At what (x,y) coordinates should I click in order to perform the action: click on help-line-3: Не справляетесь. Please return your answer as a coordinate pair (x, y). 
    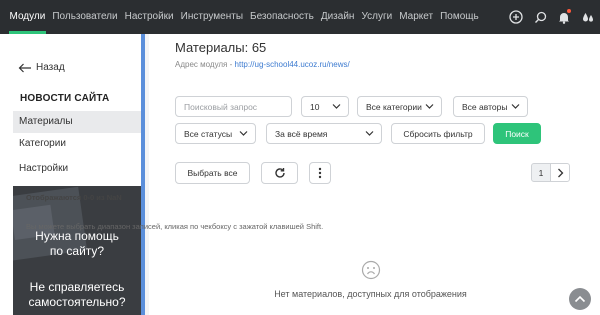
    Looking at the image, I should click on (77, 287).